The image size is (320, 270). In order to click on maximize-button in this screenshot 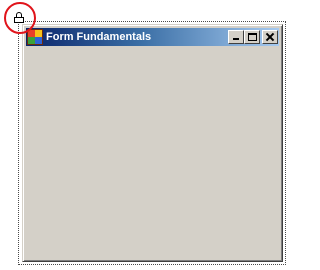, I will do `click(252, 37)`.